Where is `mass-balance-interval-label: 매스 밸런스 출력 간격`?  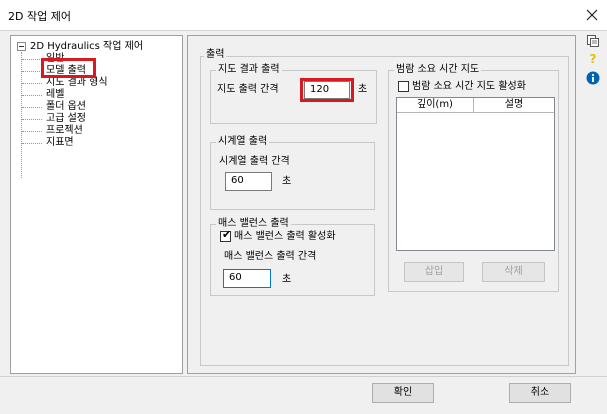 mass-balance-interval-label: 매스 밸런스 출력 간격 is located at coordinates (270, 256).